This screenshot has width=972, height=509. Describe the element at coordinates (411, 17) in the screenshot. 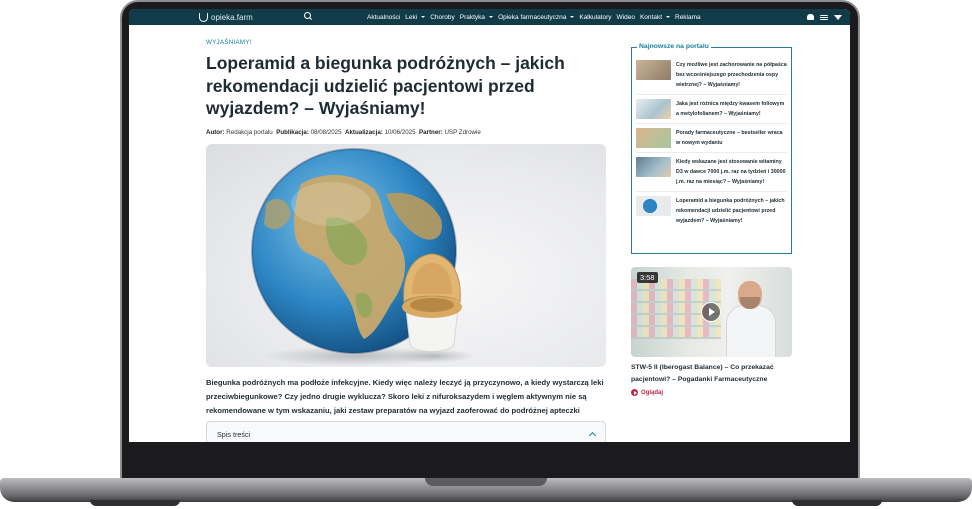

I see `nav-item-label: Leki` at that location.